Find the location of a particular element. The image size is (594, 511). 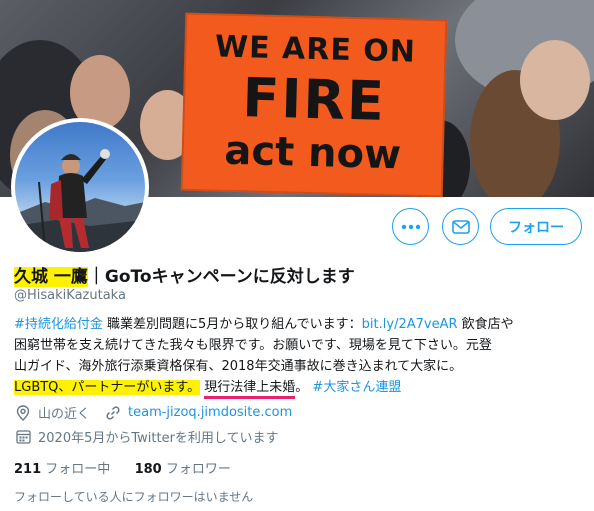

profile-meta-location: 山の近く team-jizoq.jimdosite.com is located at coordinates (153, 412).